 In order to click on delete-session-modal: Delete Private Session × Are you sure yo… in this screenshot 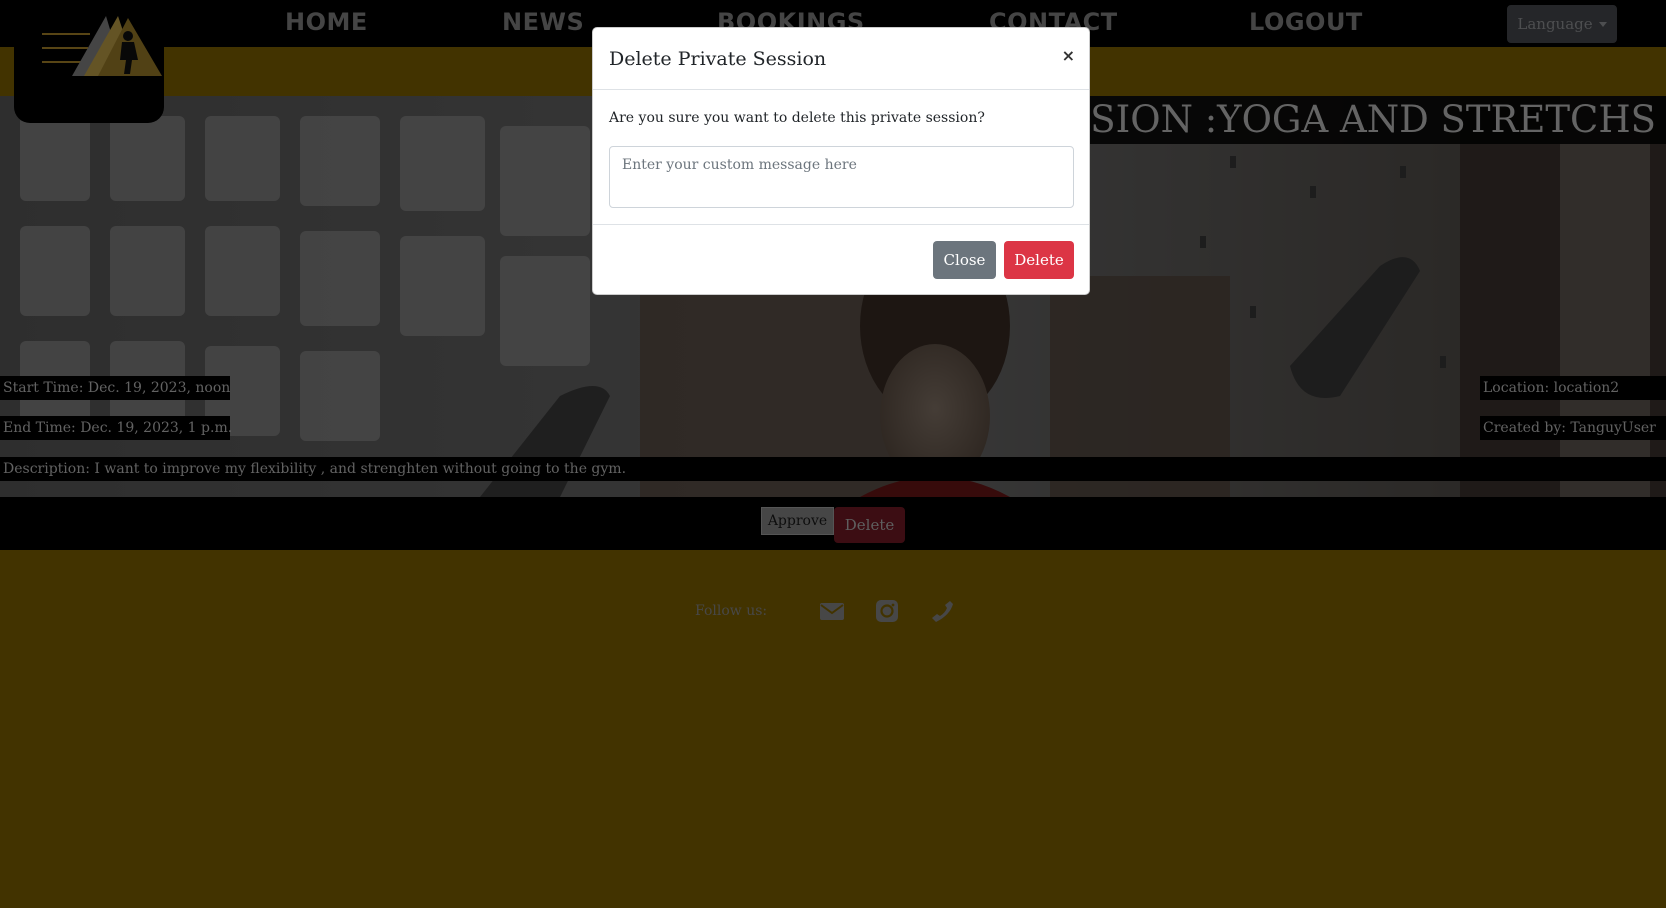, I will do `click(841, 161)`.